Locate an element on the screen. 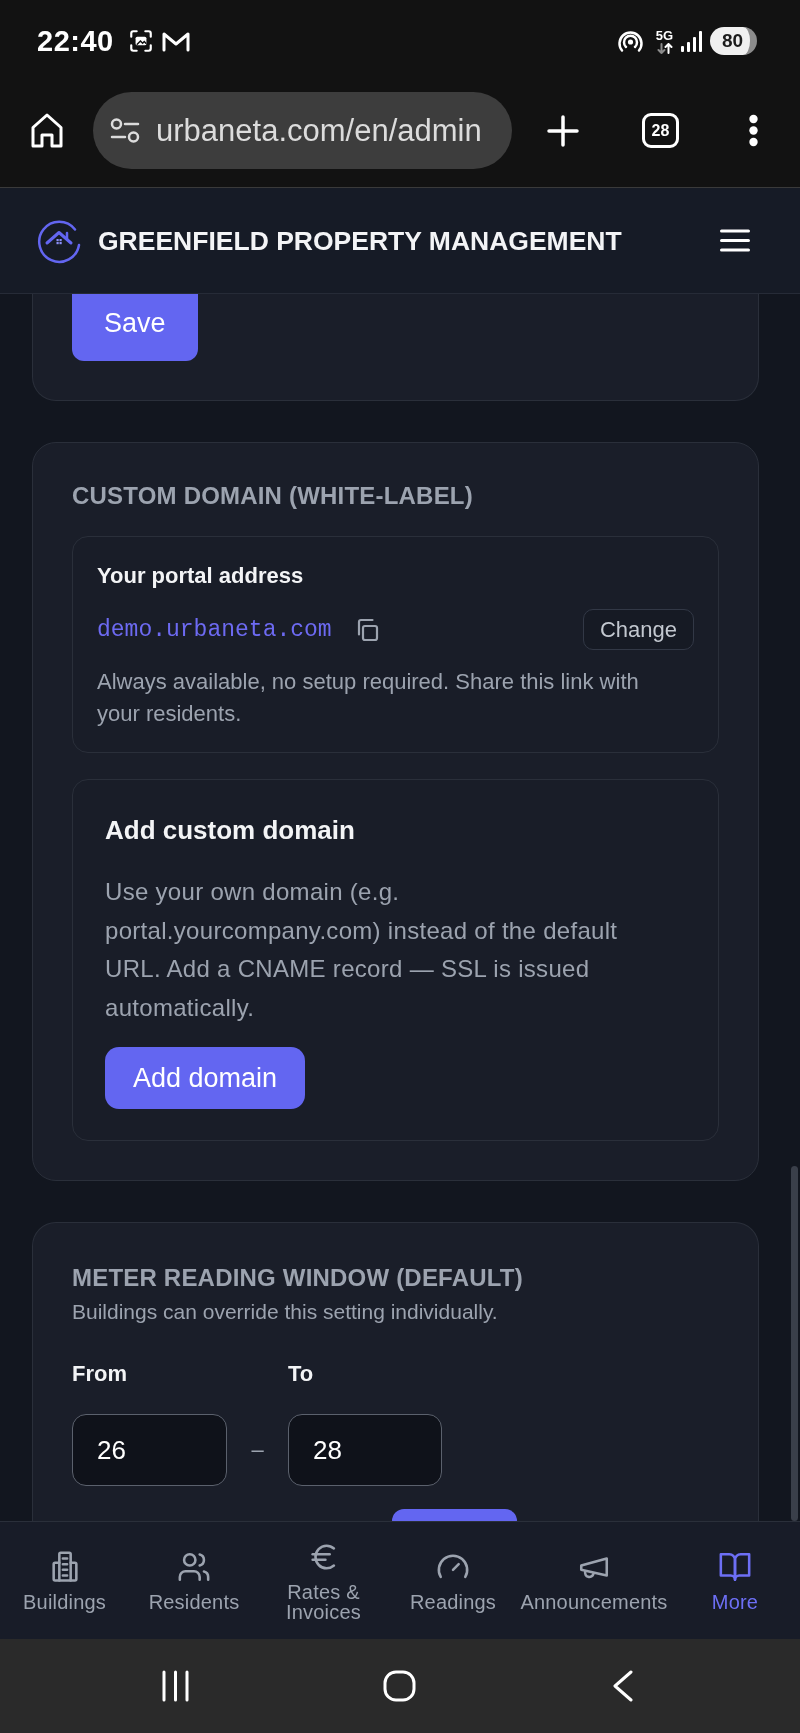  panel-title: Your portal address is located at coordinates (201, 576).